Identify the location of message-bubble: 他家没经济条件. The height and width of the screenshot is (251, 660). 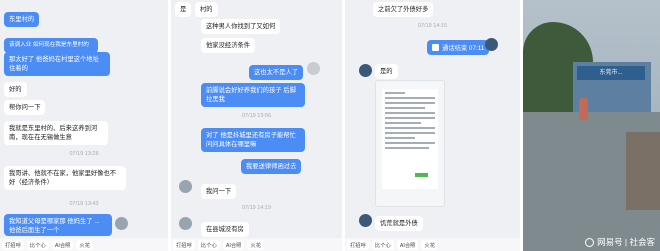
(228, 45).